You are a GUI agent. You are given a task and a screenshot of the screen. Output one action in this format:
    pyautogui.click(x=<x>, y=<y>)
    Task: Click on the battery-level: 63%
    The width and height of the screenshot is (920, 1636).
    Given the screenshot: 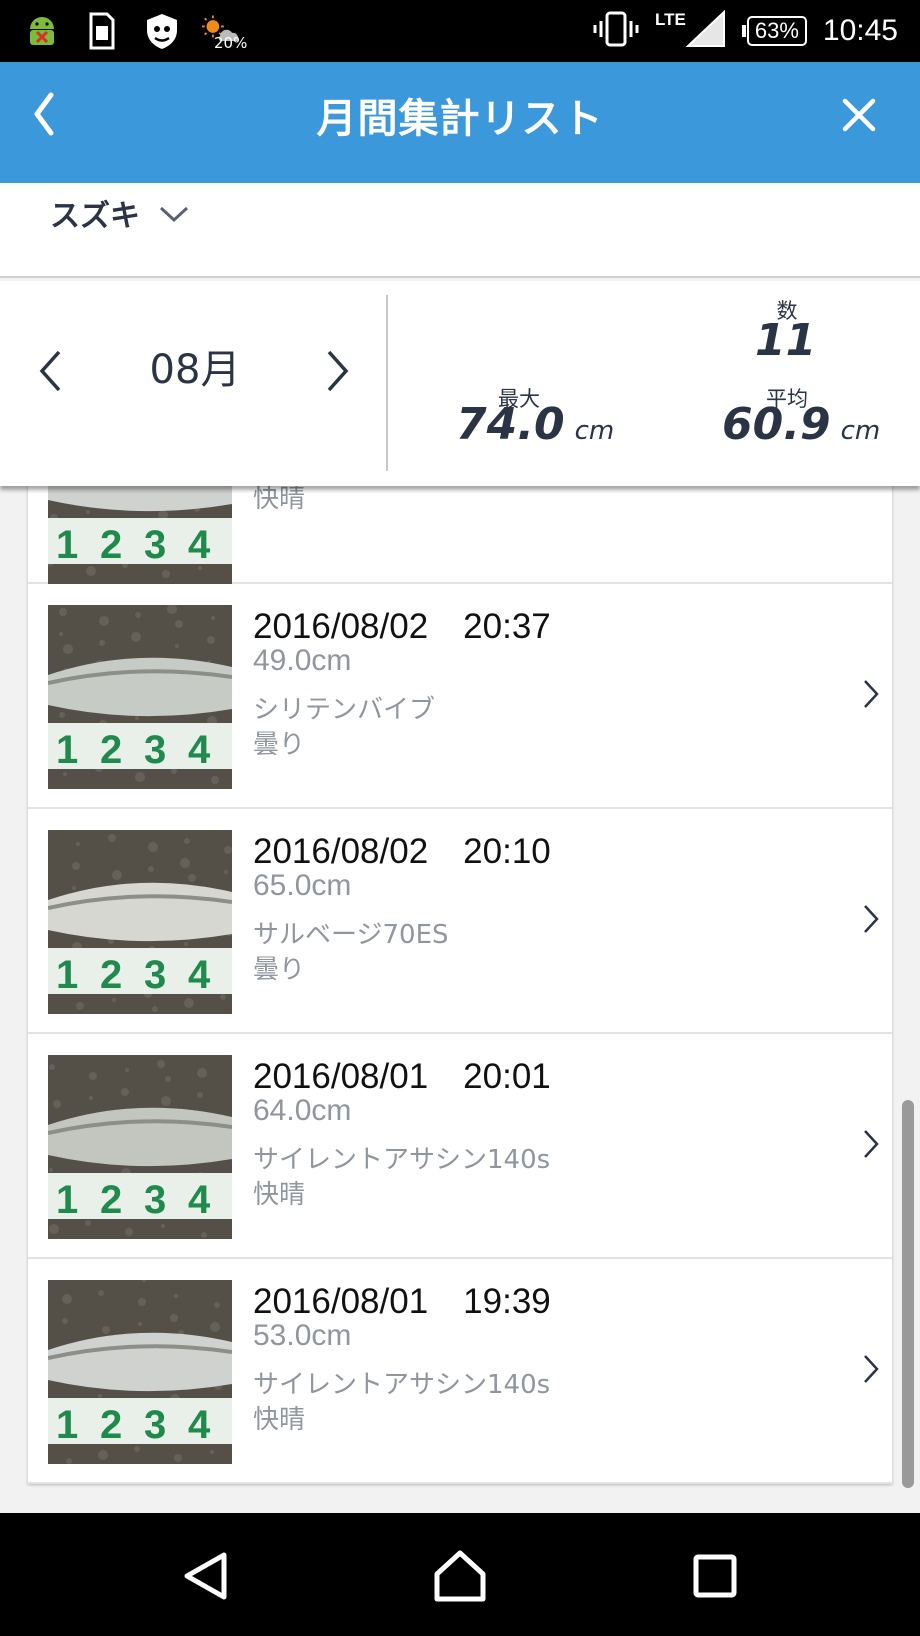 What is the action you would take?
    pyautogui.click(x=776, y=31)
    